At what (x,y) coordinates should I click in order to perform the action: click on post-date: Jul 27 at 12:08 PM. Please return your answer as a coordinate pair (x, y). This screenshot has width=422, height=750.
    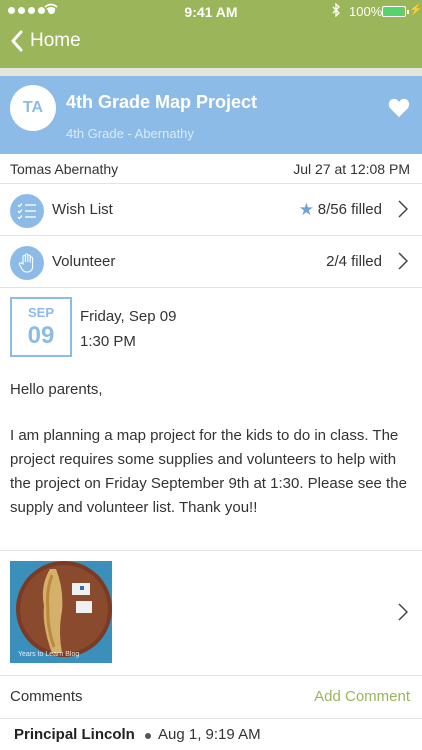
    Looking at the image, I should click on (351, 169).